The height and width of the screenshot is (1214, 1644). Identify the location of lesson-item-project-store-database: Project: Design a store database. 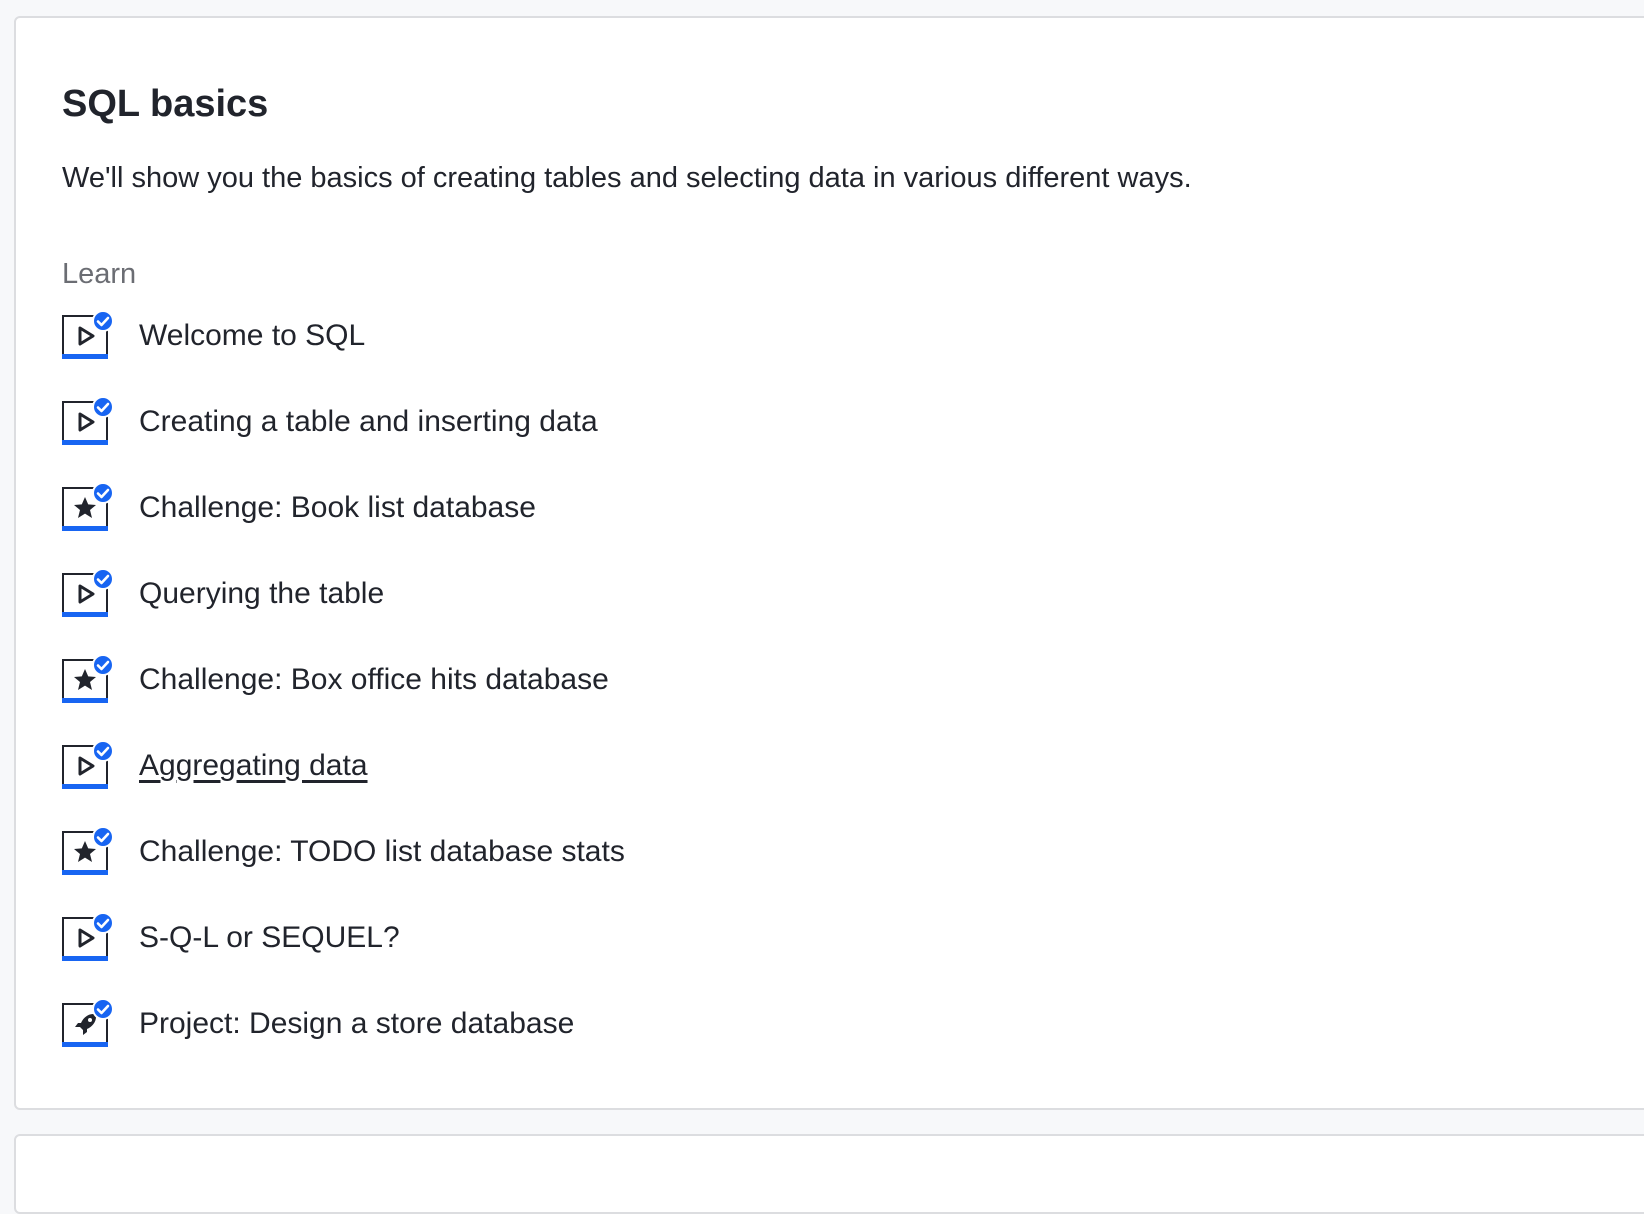
(562, 1024).